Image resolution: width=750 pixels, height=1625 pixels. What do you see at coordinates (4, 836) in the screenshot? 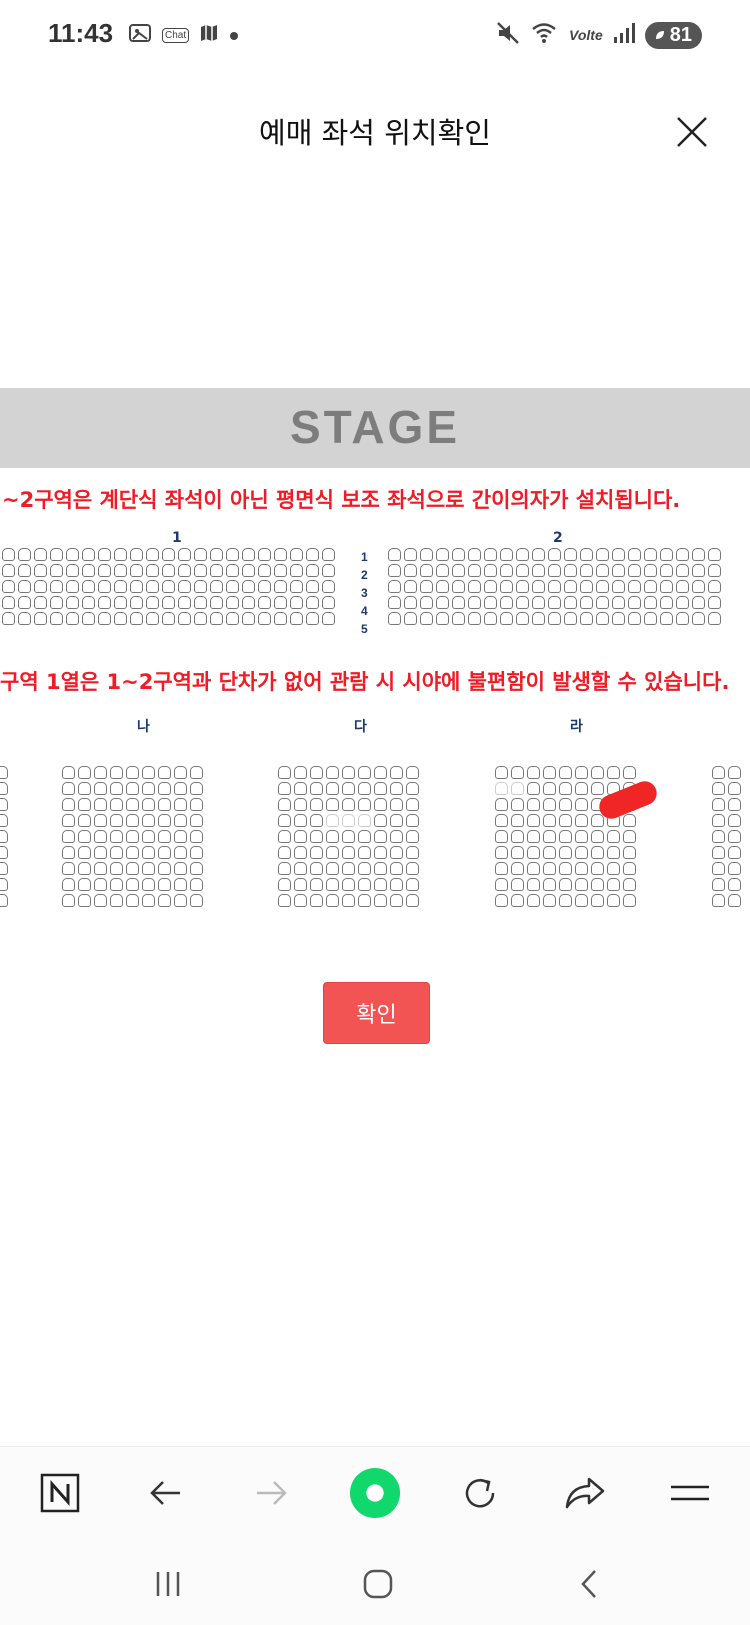
I see `seat-block-section-ga` at bounding box center [4, 836].